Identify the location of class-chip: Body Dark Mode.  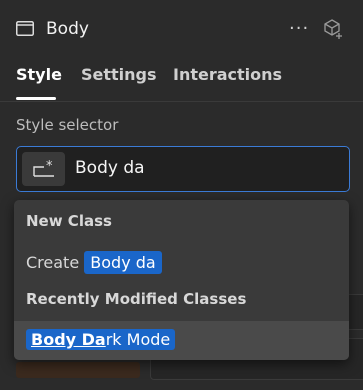
(101, 339).